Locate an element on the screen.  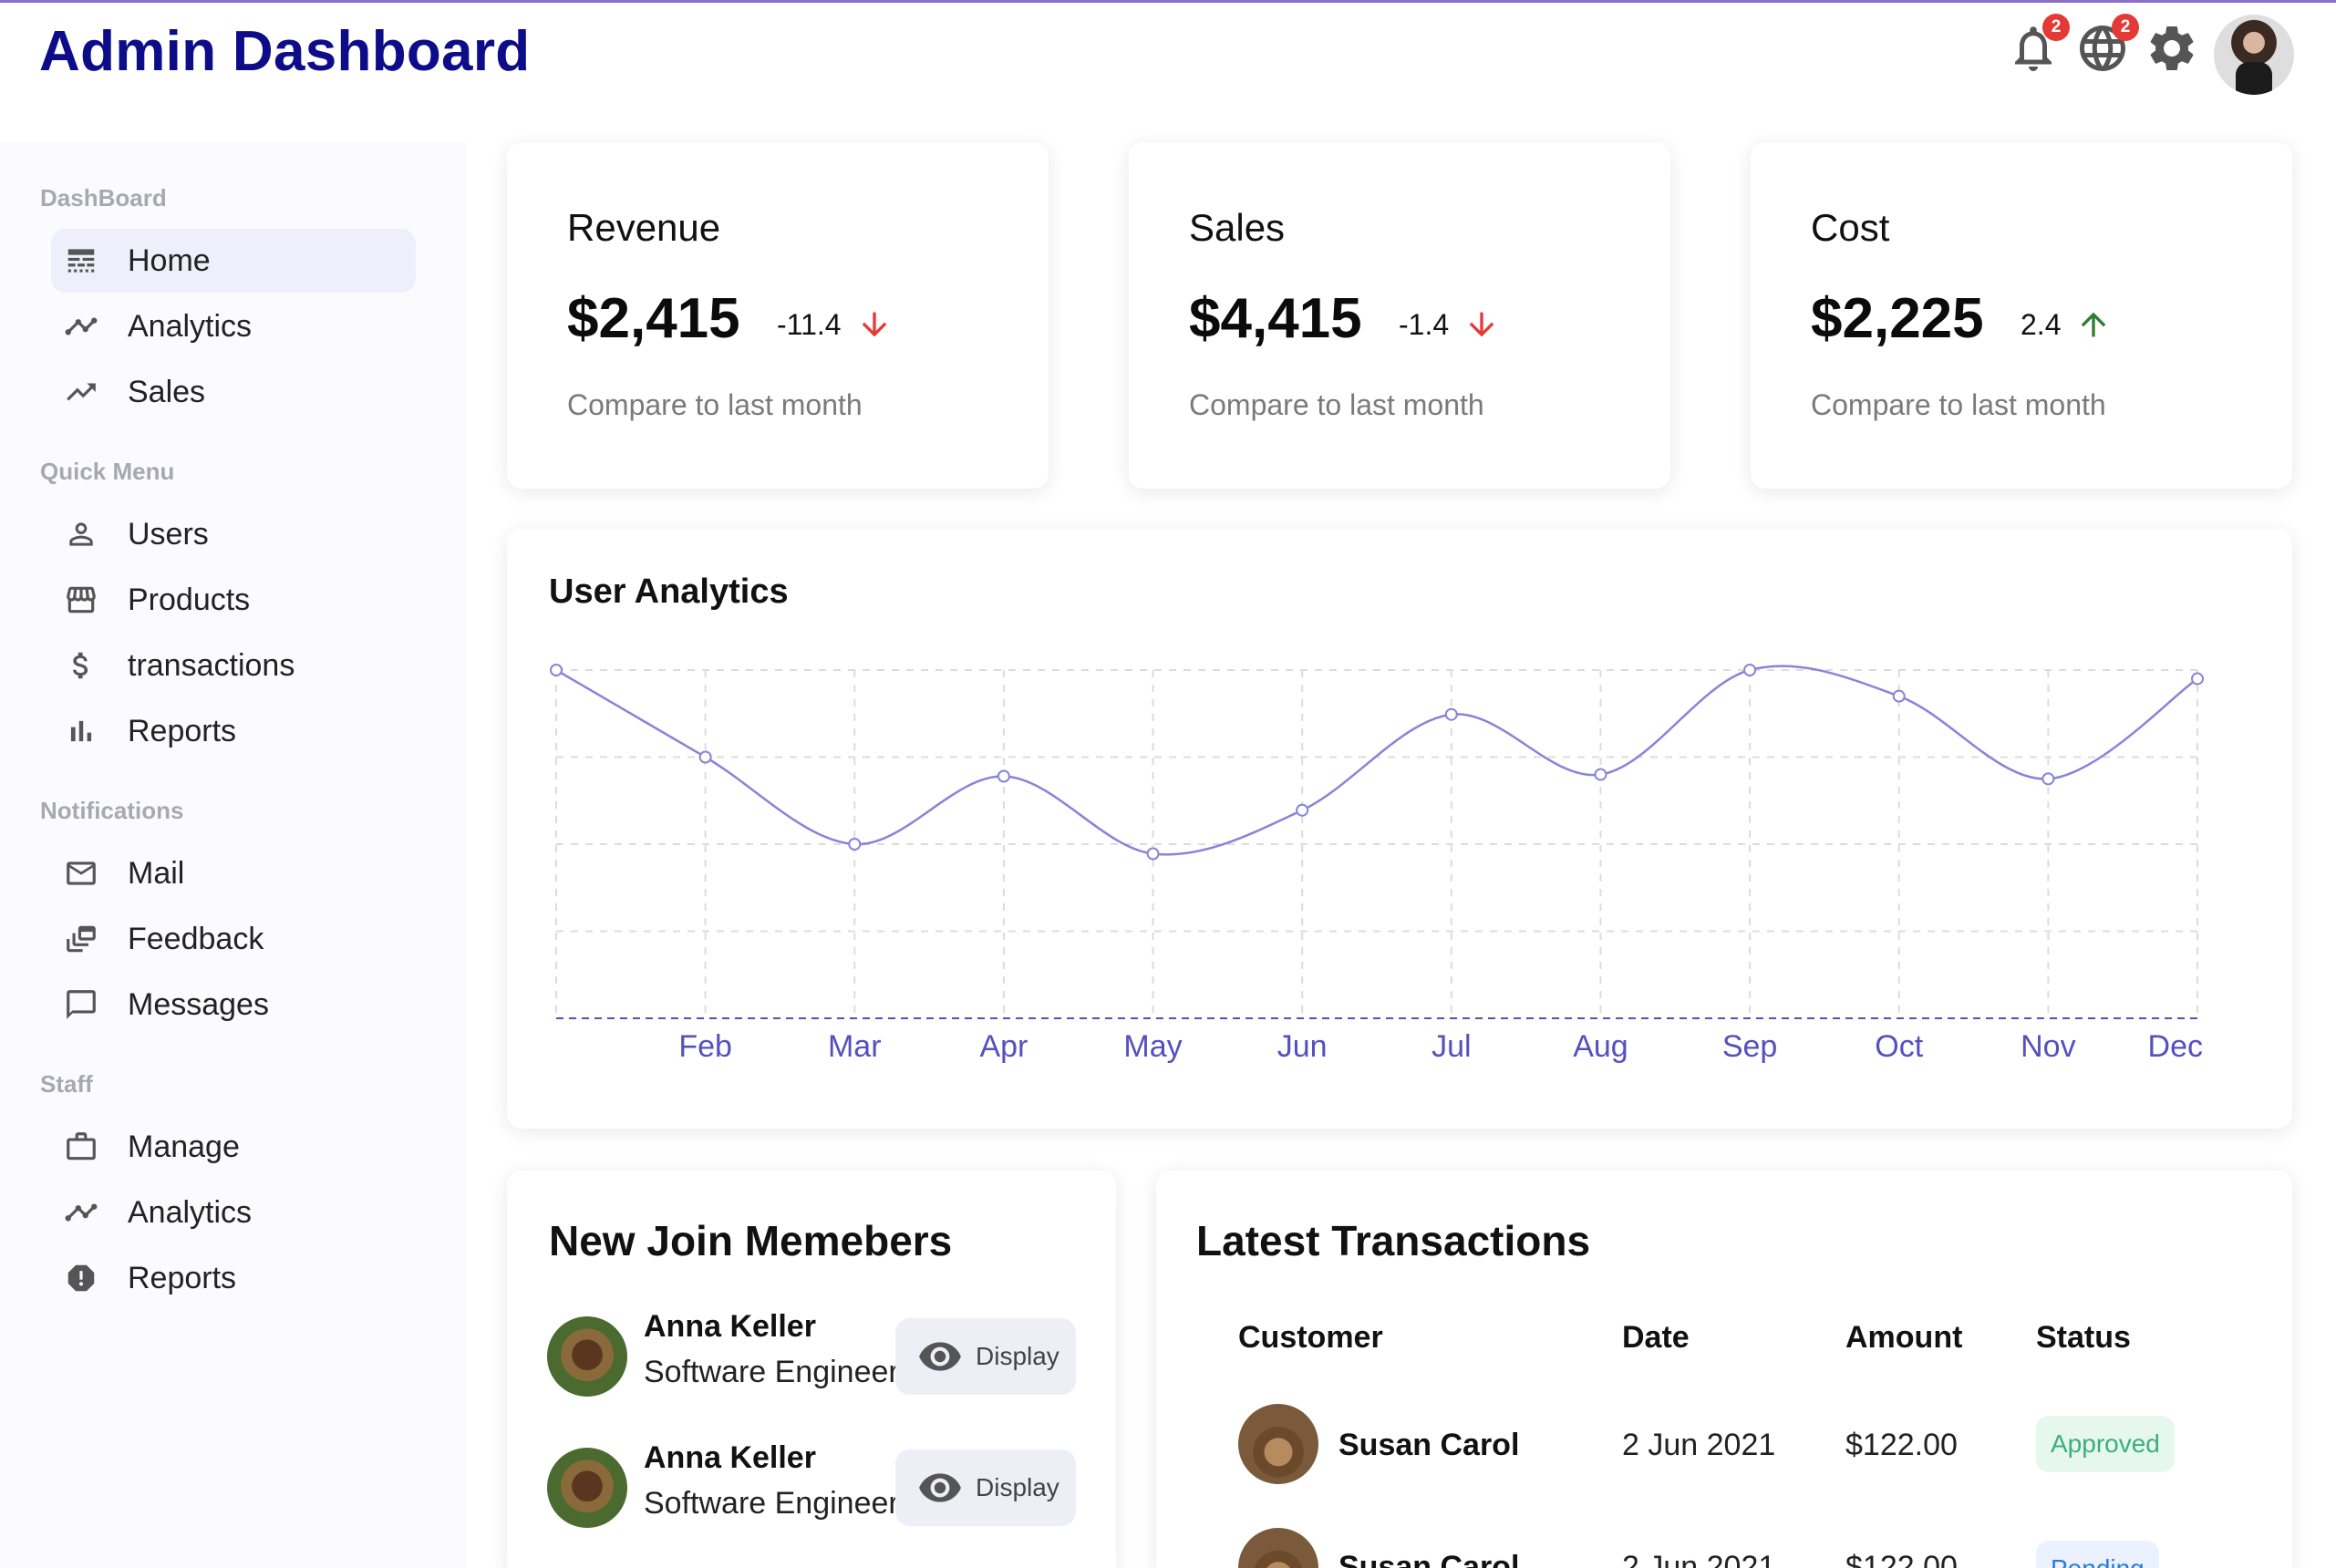
sidebar-item-label: Products is located at coordinates (189, 599).